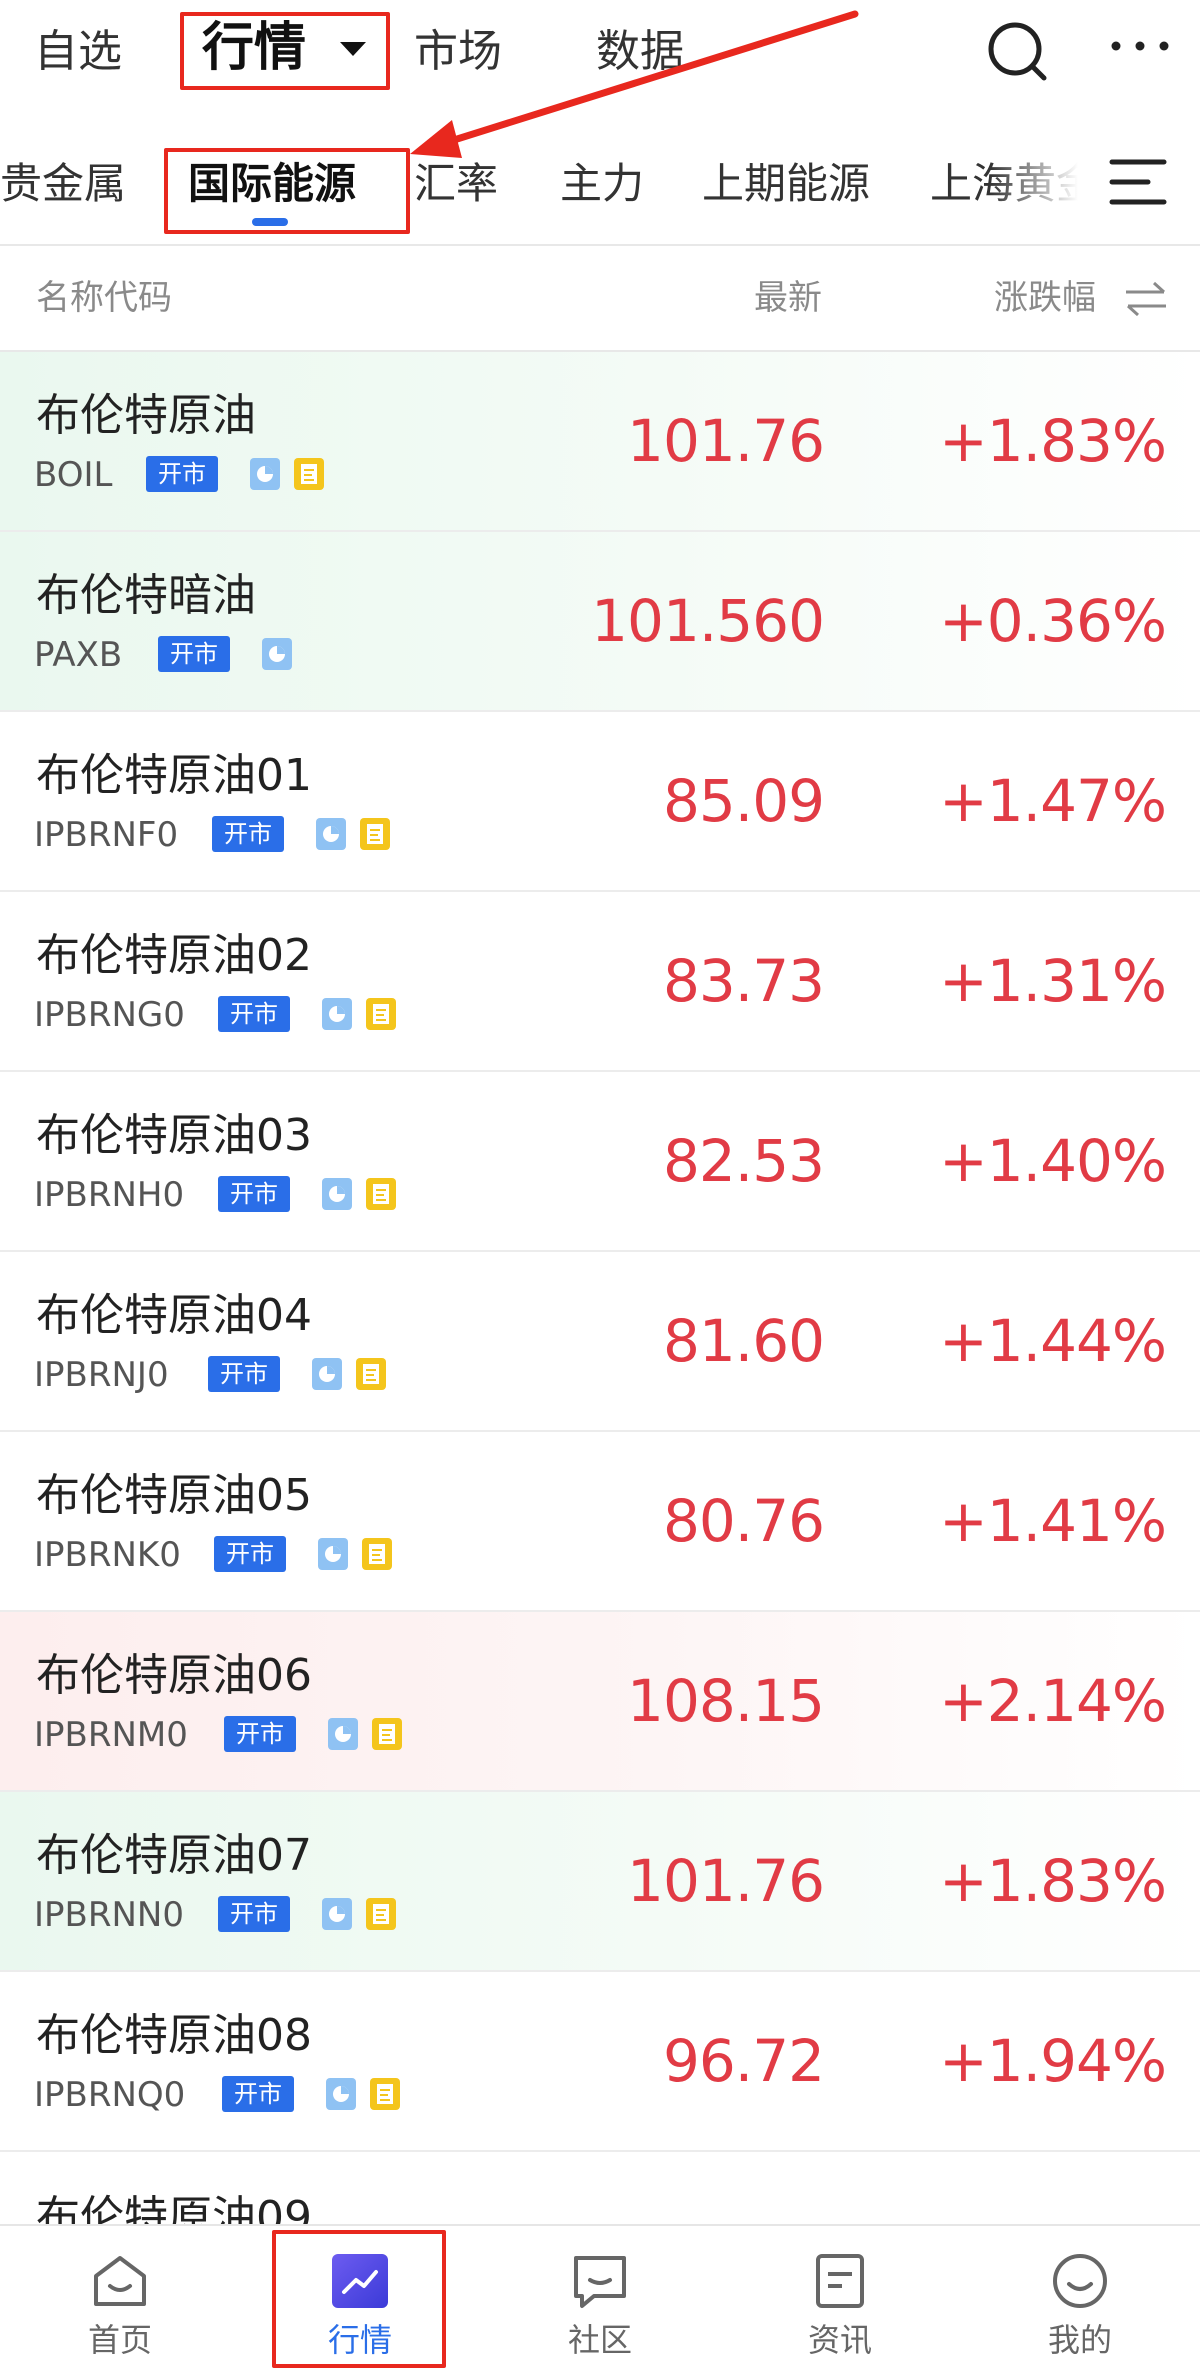 Image resolution: width=1200 pixels, height=2372 pixels. What do you see at coordinates (73, 475) in the screenshot?
I see `instrument-code: BOIL` at bounding box center [73, 475].